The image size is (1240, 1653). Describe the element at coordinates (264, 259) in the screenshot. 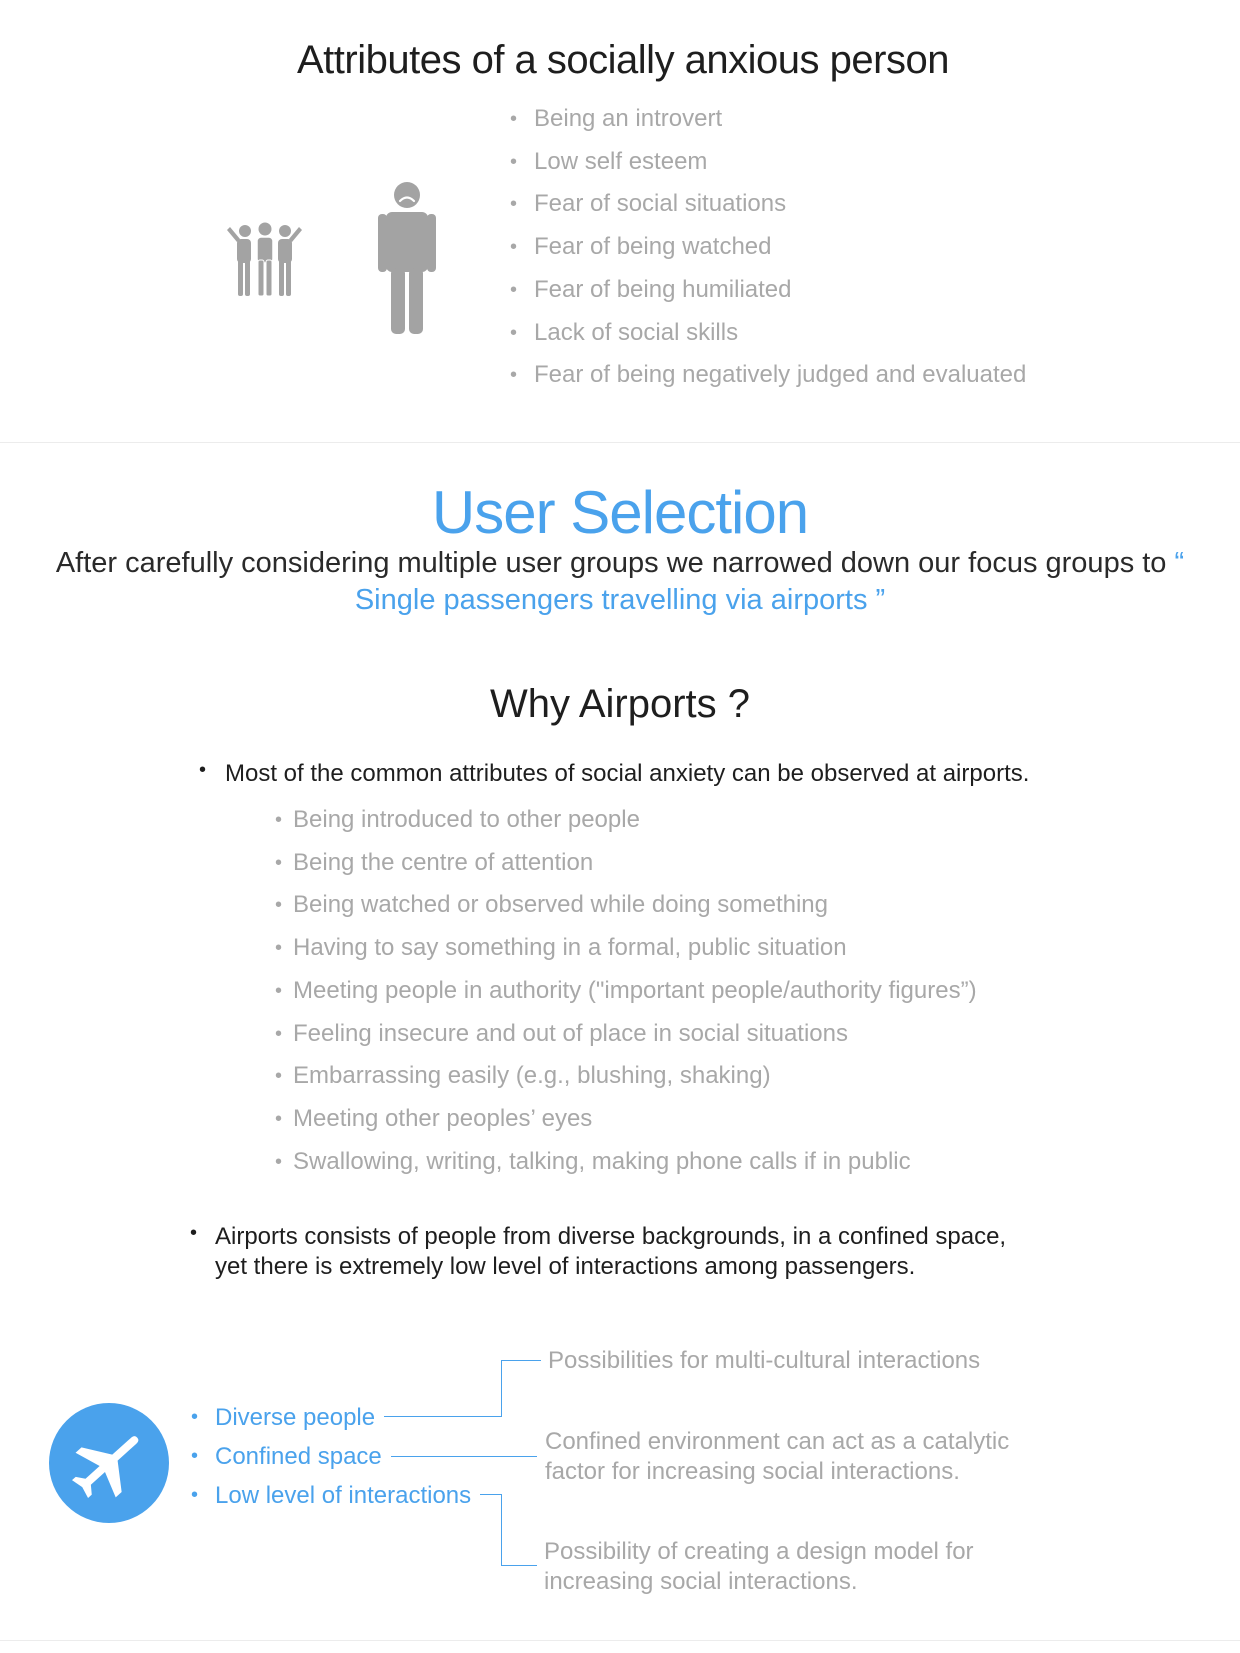

I see `group-people-icon` at that location.